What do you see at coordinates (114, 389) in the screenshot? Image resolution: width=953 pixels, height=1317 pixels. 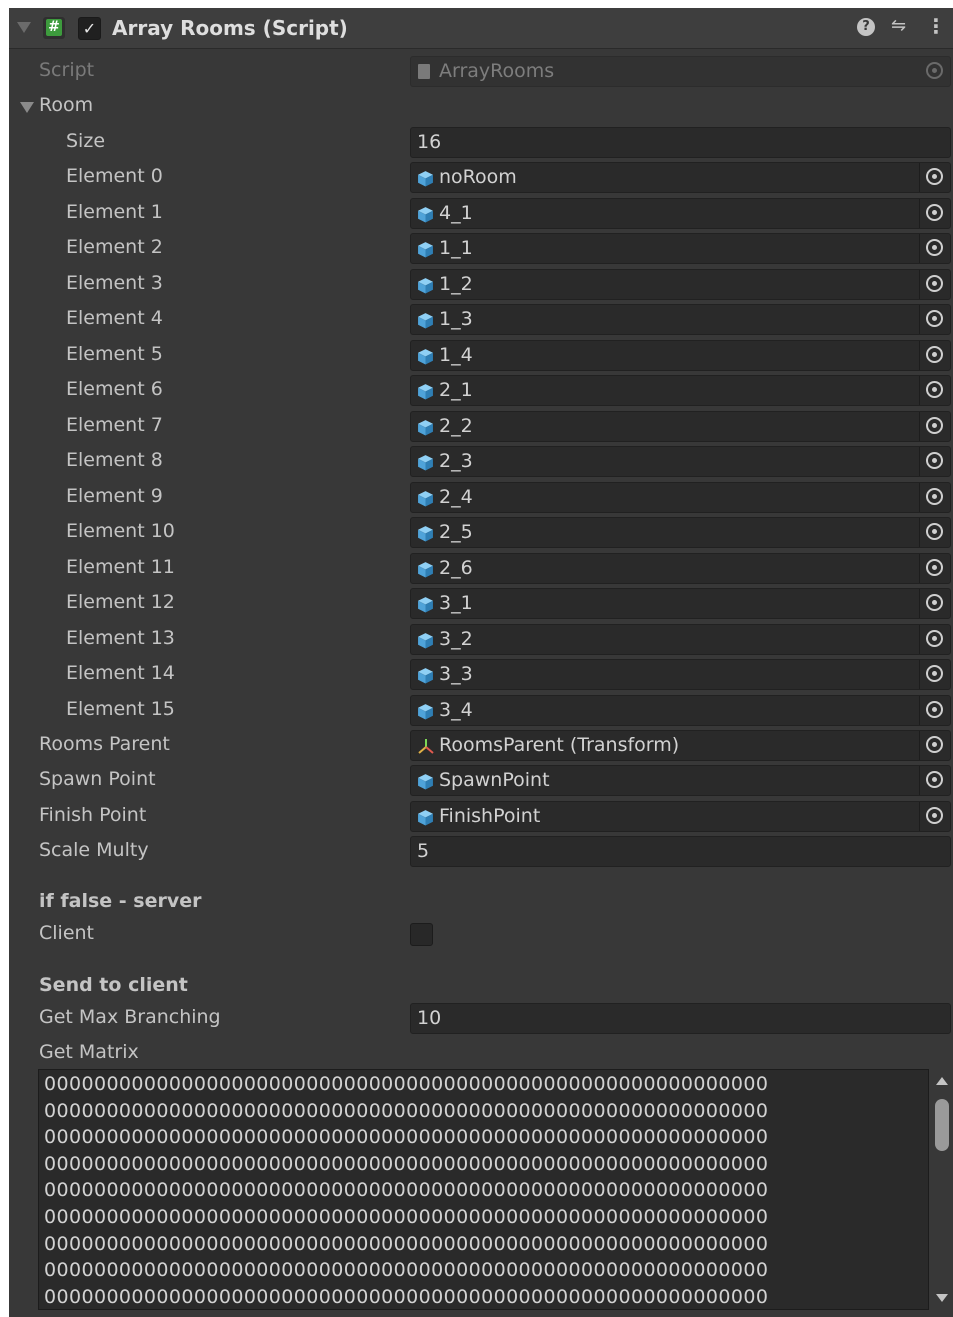 I see `element-label: Element 6` at bounding box center [114, 389].